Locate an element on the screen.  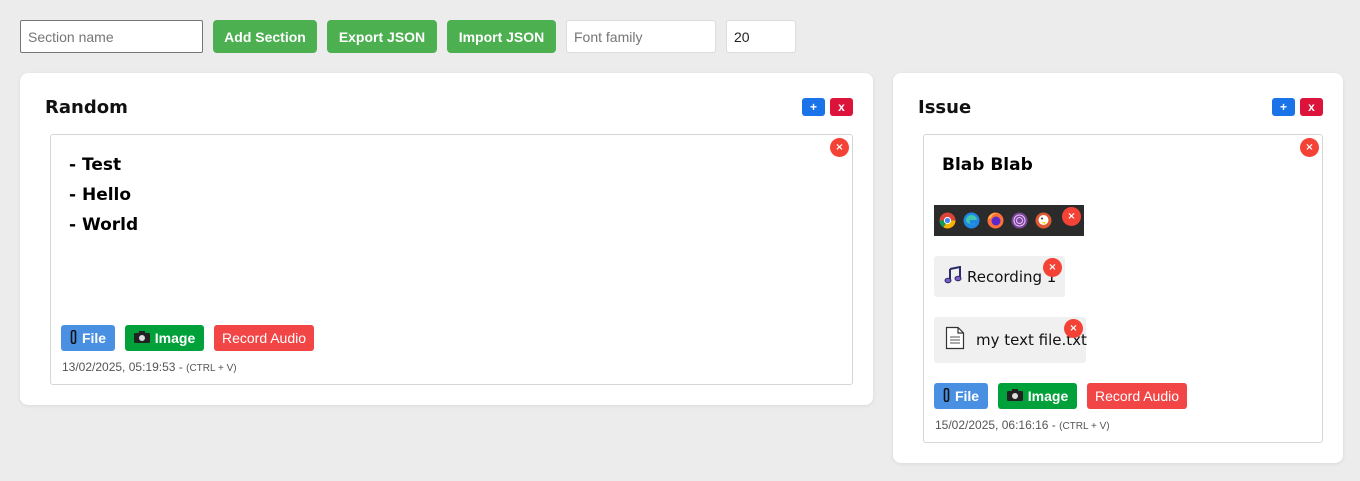
toolbar: Add Section Export JSON Import JSON is located at coordinates (408, 36).